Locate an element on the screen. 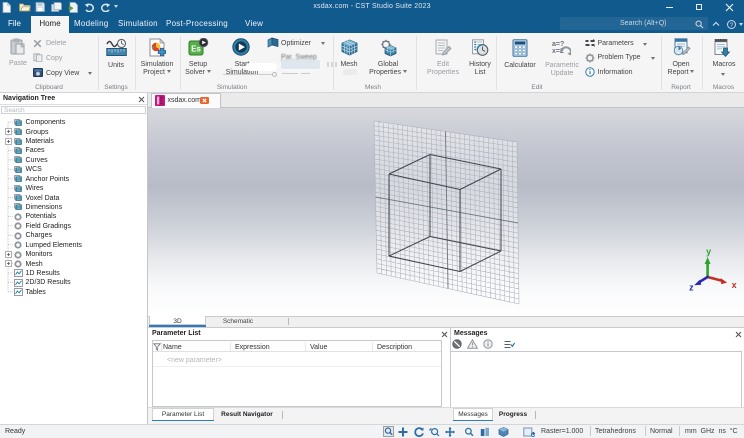 The image size is (744, 438). svg-text: x is located at coordinates (734, 285).